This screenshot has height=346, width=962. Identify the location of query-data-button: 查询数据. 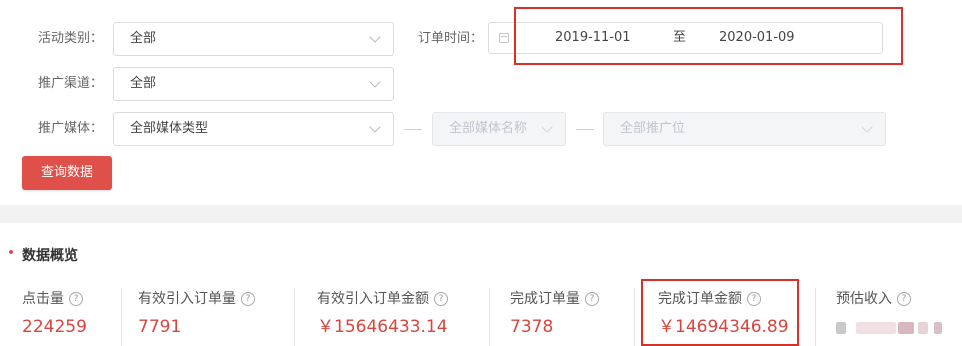
(67, 173).